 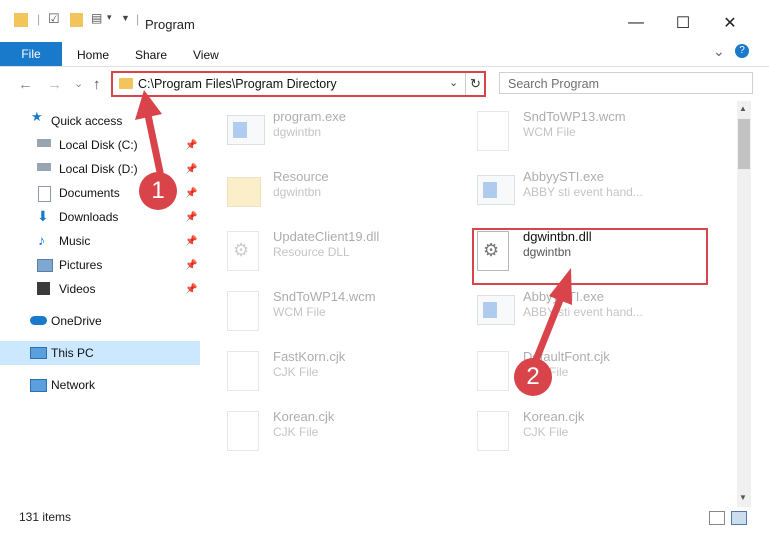 I want to click on step-2-badge: 2, so click(x=533, y=377).